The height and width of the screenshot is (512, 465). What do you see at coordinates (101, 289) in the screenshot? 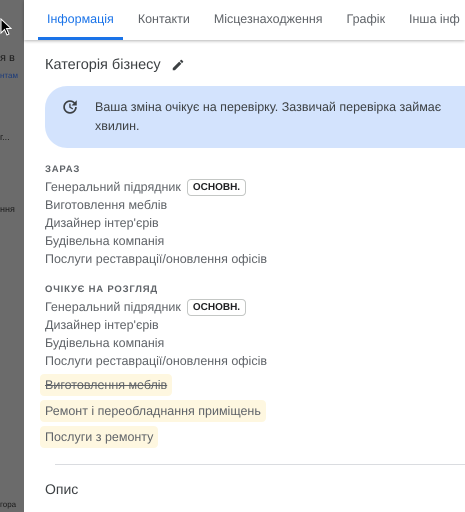
I see `group-heading: ОЧІКУЄ НА РОЗГЛЯД` at bounding box center [101, 289].